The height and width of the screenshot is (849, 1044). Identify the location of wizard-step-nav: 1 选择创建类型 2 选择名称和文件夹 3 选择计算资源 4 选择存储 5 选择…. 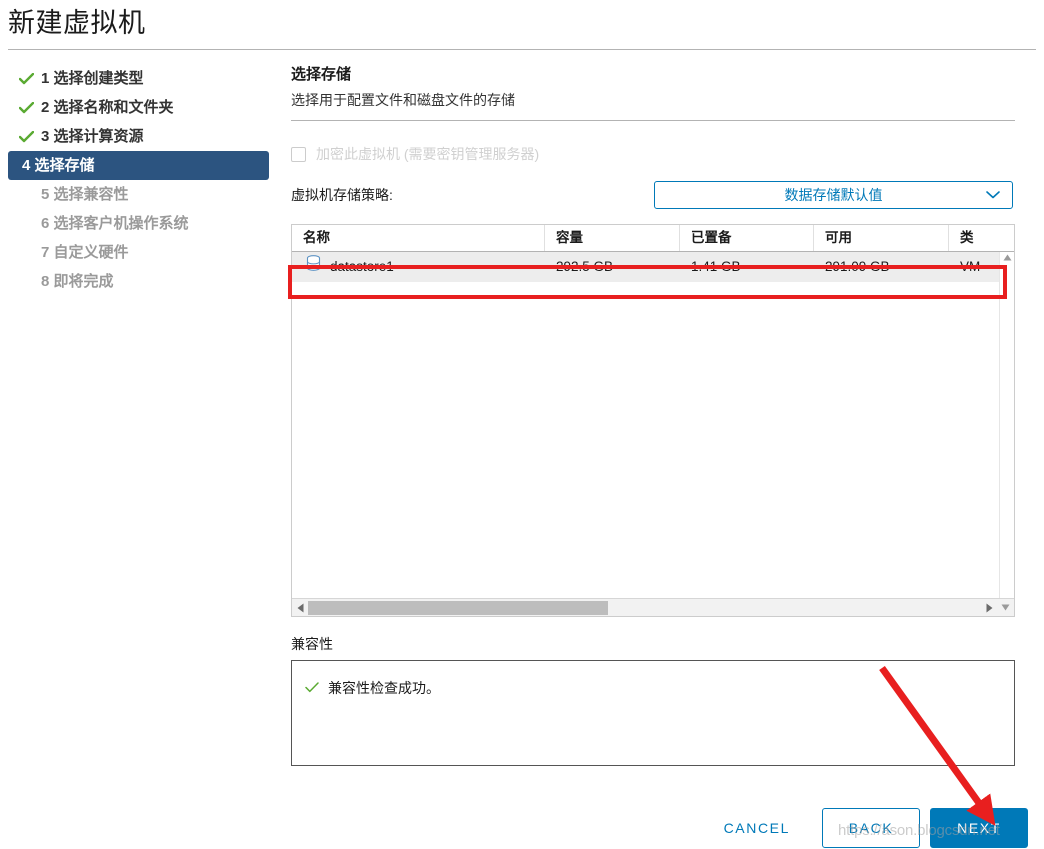
(142, 180).